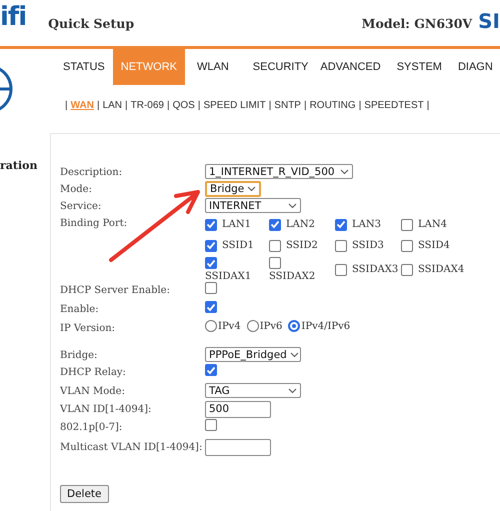 The height and width of the screenshot is (511, 500). What do you see at coordinates (489, 21) in the screenshot?
I see `brand-logo: SI` at bounding box center [489, 21].